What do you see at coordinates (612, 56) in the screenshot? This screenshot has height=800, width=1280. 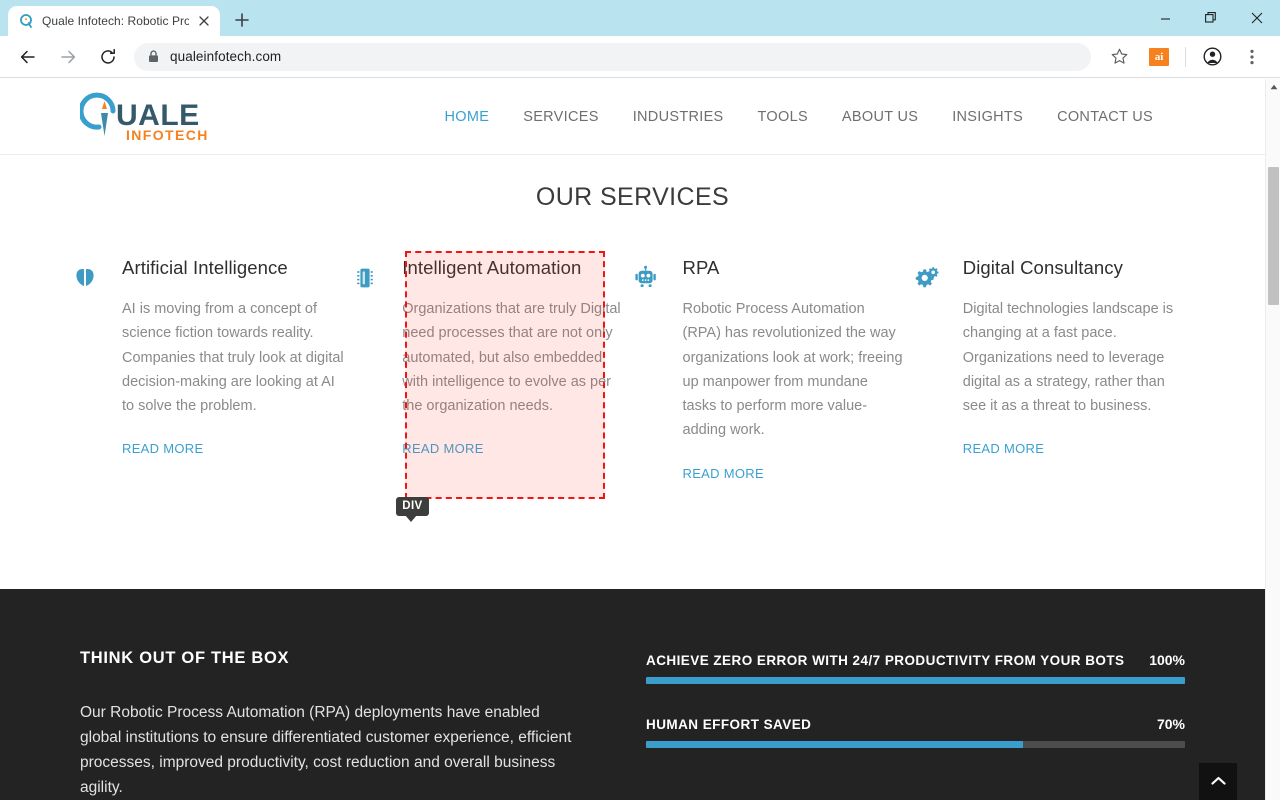 I see `address-bar: qualeinfotech.com` at bounding box center [612, 56].